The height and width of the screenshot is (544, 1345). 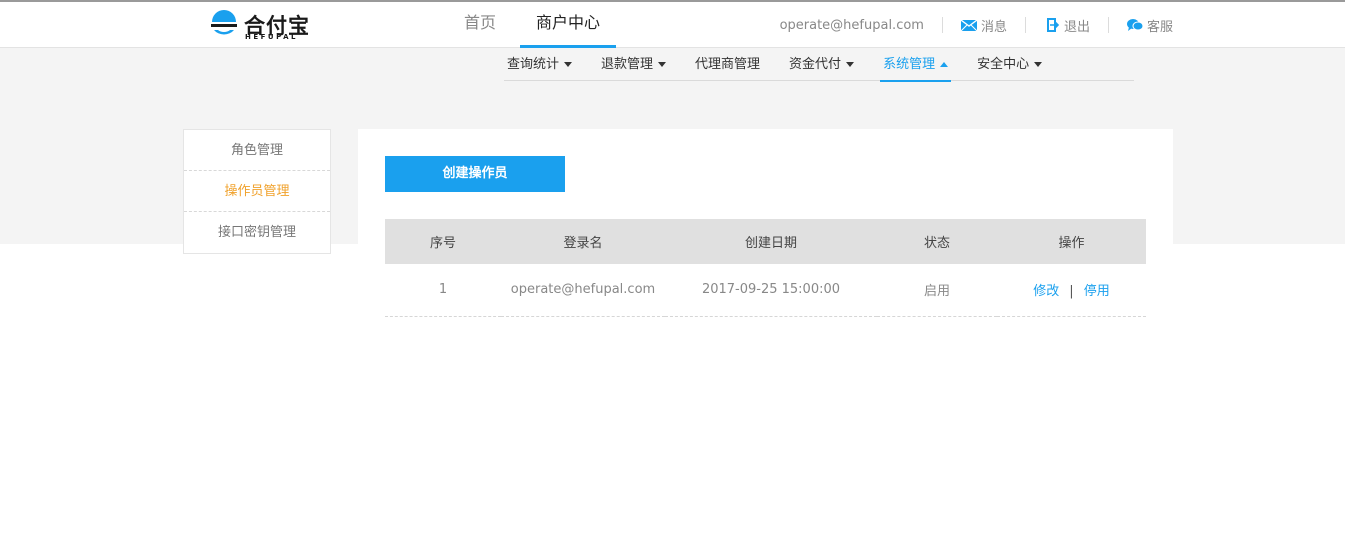 I want to click on subnav-system-management: 系统管理, so click(x=916, y=65).